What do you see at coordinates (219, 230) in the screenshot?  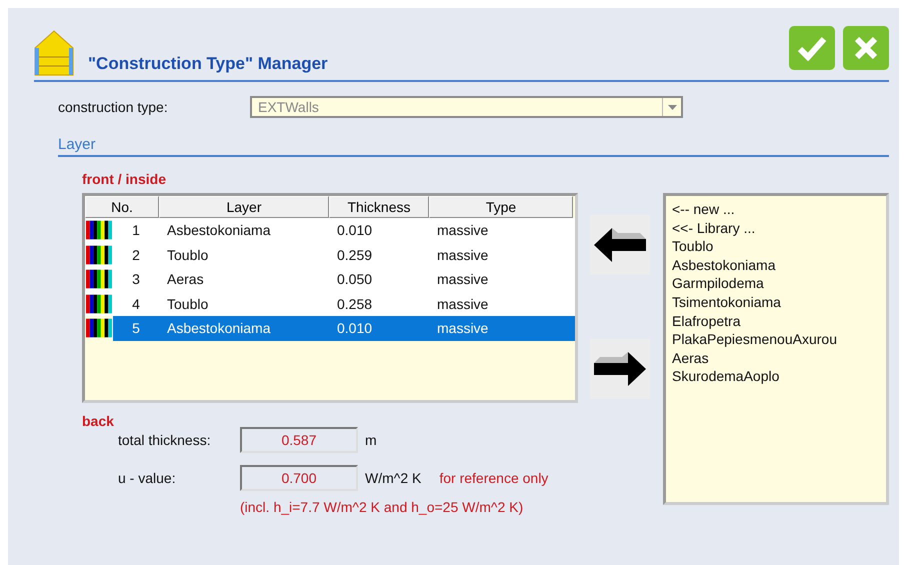 I see `table-cell-text: Asbestokoniama` at bounding box center [219, 230].